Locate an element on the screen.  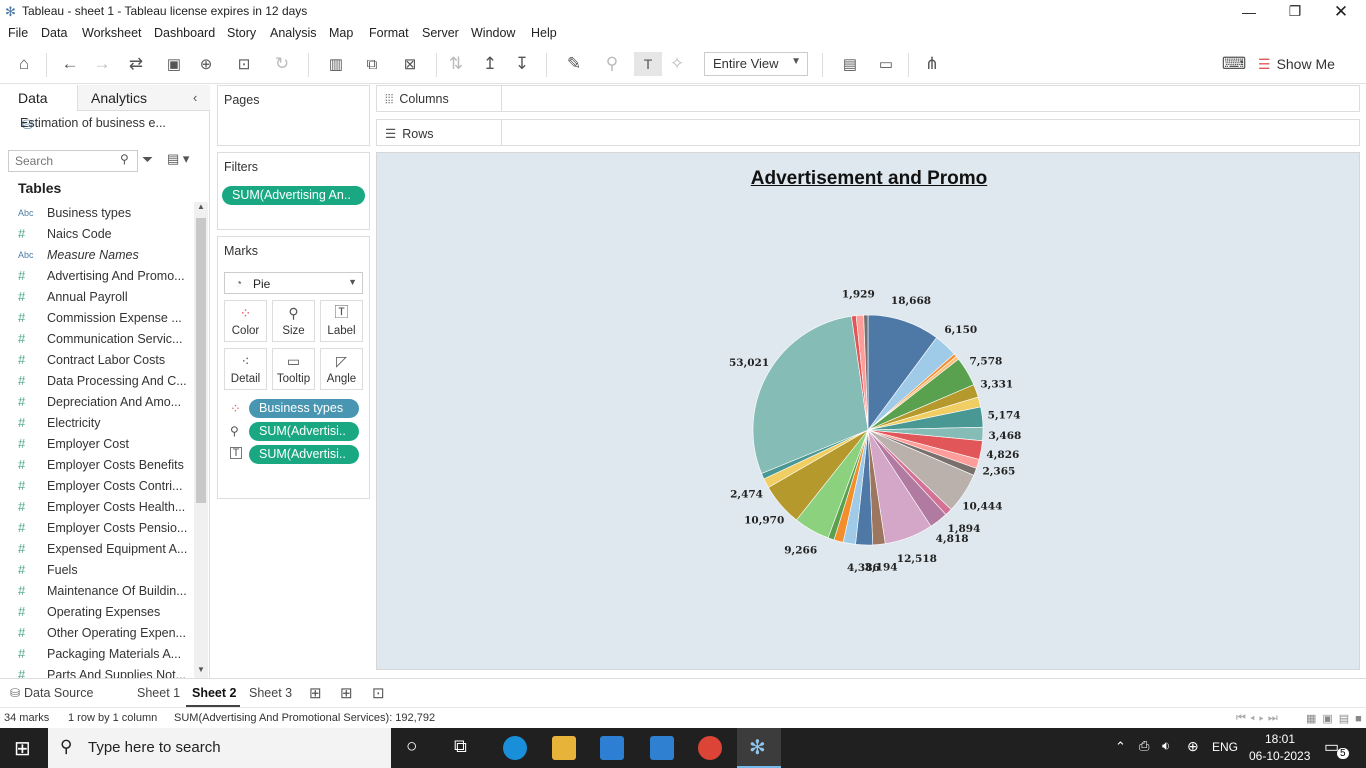
network-icon: ⎙ is located at coordinates (1144, 746).